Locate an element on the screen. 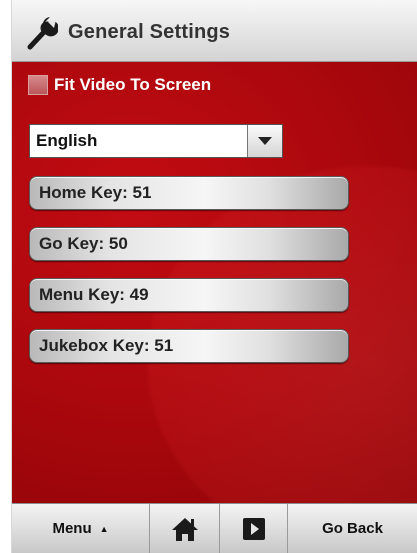 This screenshot has width=417, height=553. caret-up-icon: ▲ is located at coordinates (104, 528).